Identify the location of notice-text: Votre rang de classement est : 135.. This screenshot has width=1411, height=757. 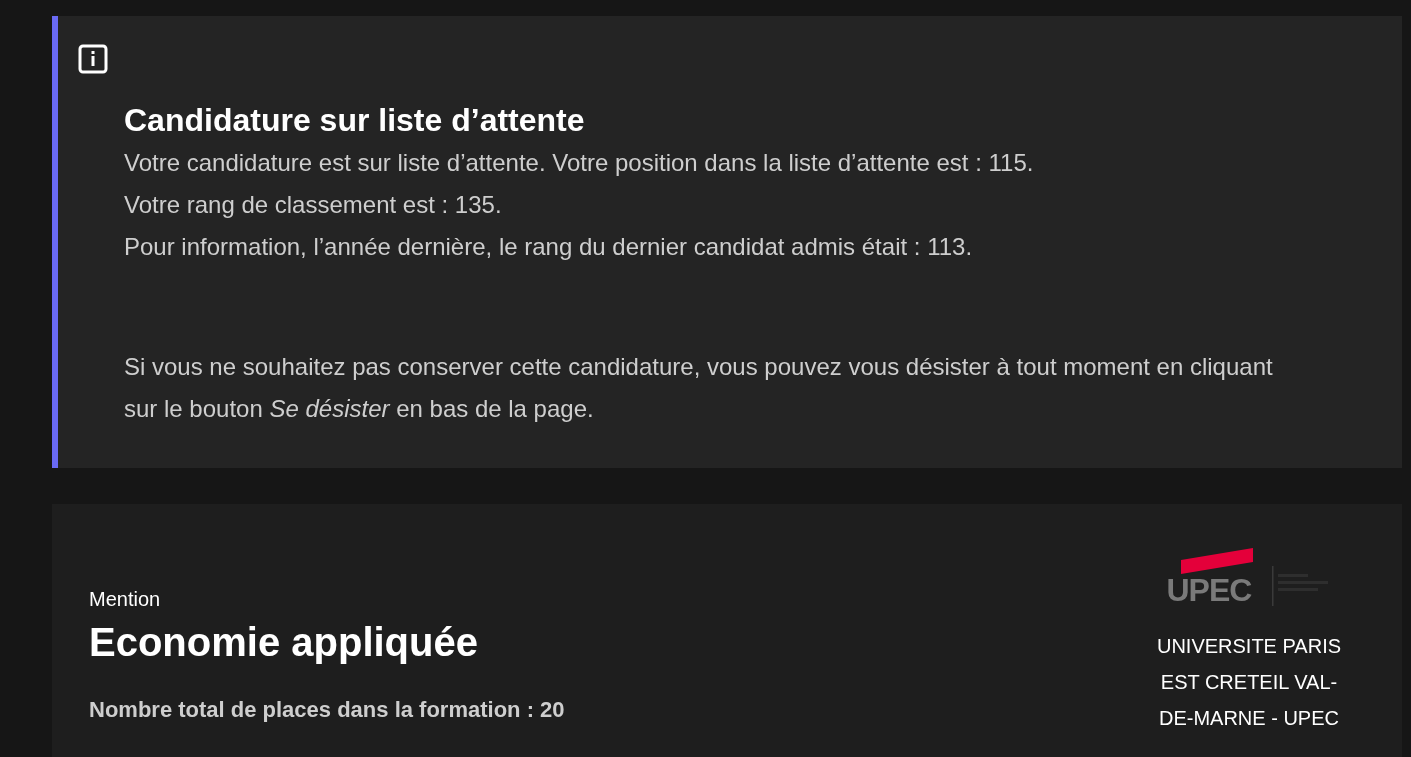
(313, 205).